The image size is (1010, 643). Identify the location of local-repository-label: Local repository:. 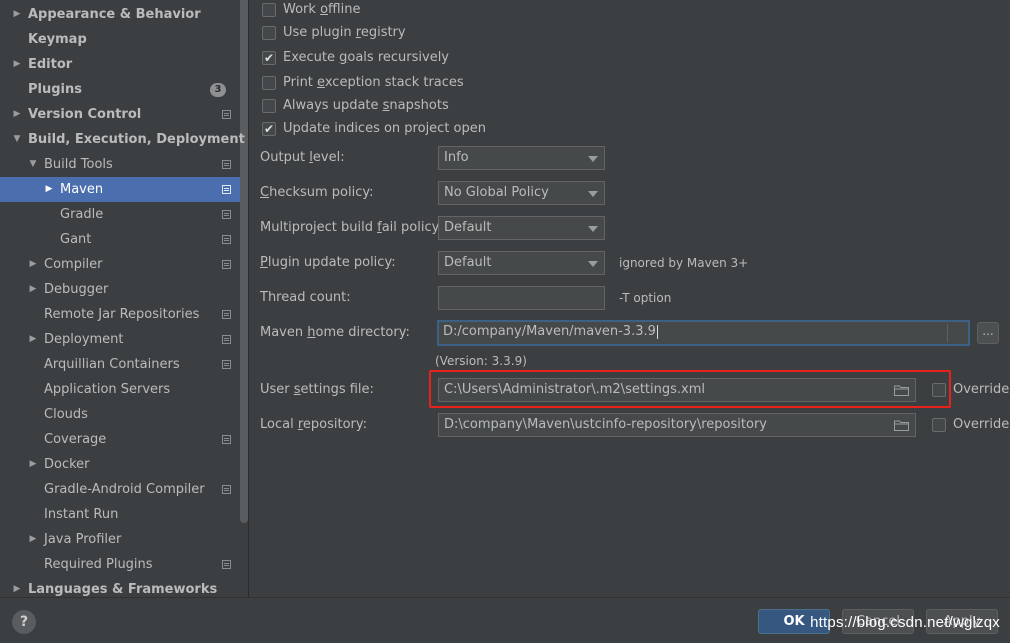
(314, 424).